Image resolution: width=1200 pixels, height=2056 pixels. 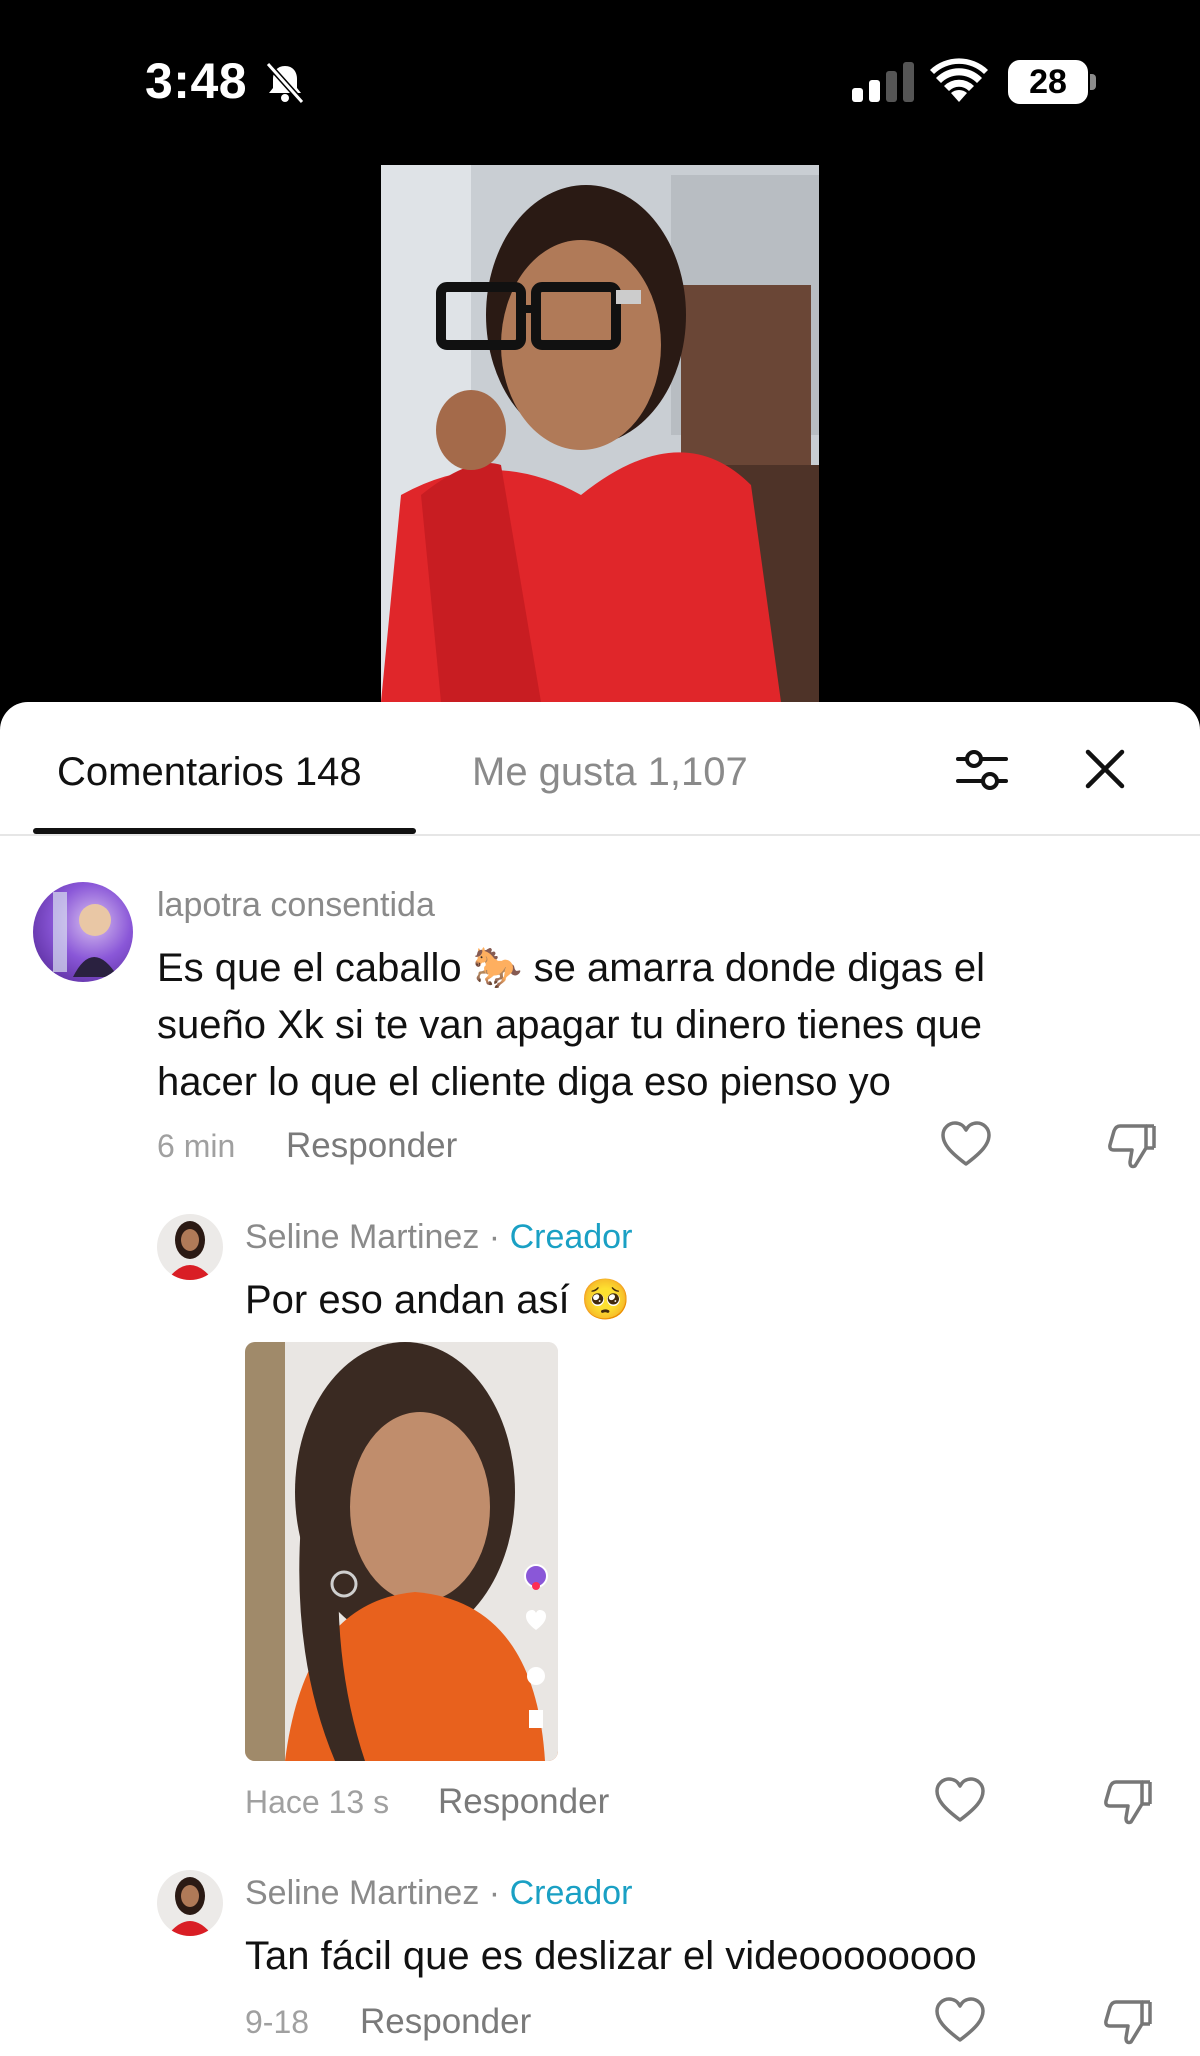 What do you see at coordinates (600, 82) in the screenshot?
I see `status-bar: 3:48 28` at bounding box center [600, 82].